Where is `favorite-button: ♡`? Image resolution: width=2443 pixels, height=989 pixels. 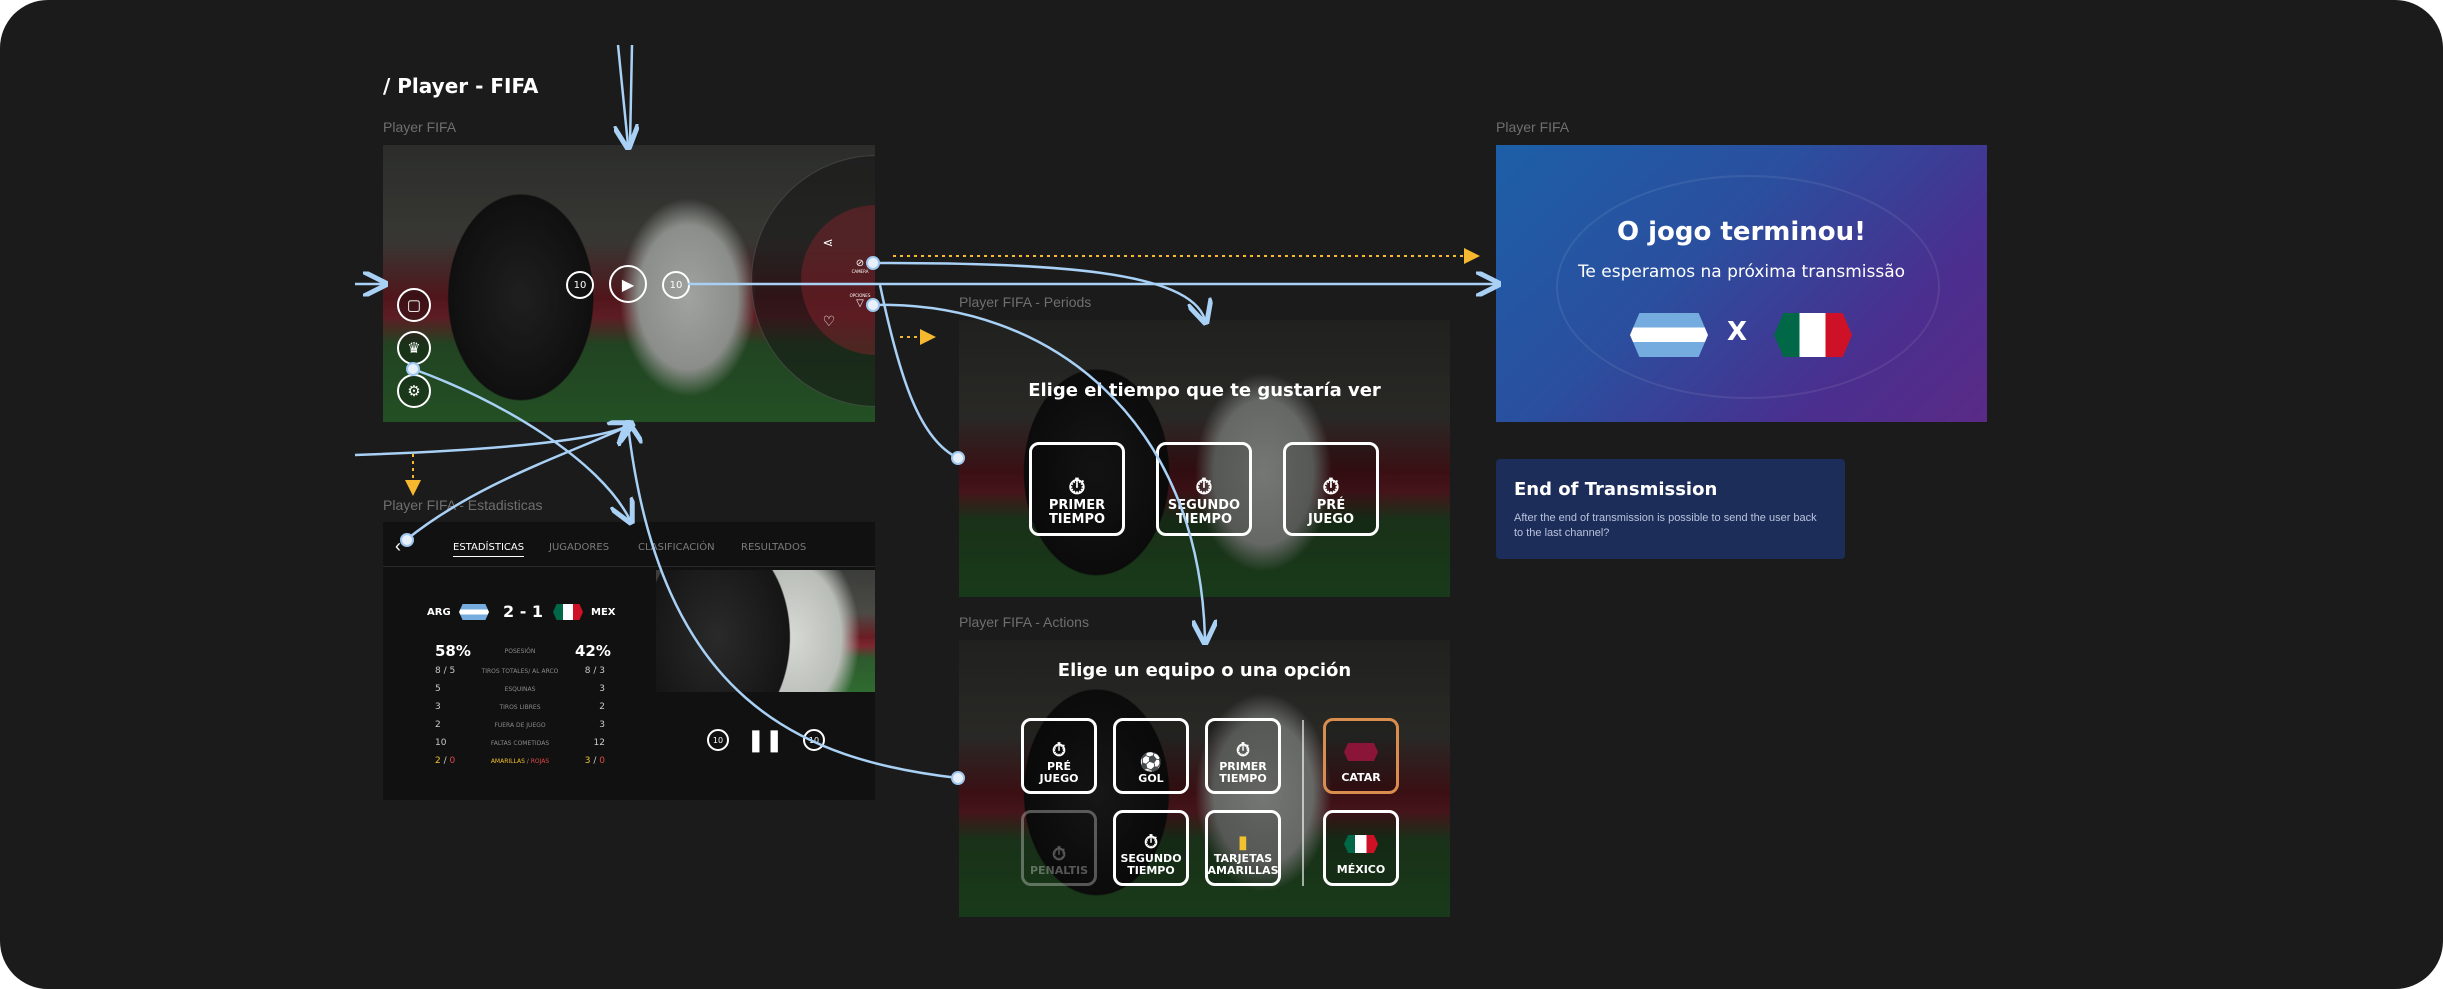
favorite-button: ♡ is located at coordinates (829, 322).